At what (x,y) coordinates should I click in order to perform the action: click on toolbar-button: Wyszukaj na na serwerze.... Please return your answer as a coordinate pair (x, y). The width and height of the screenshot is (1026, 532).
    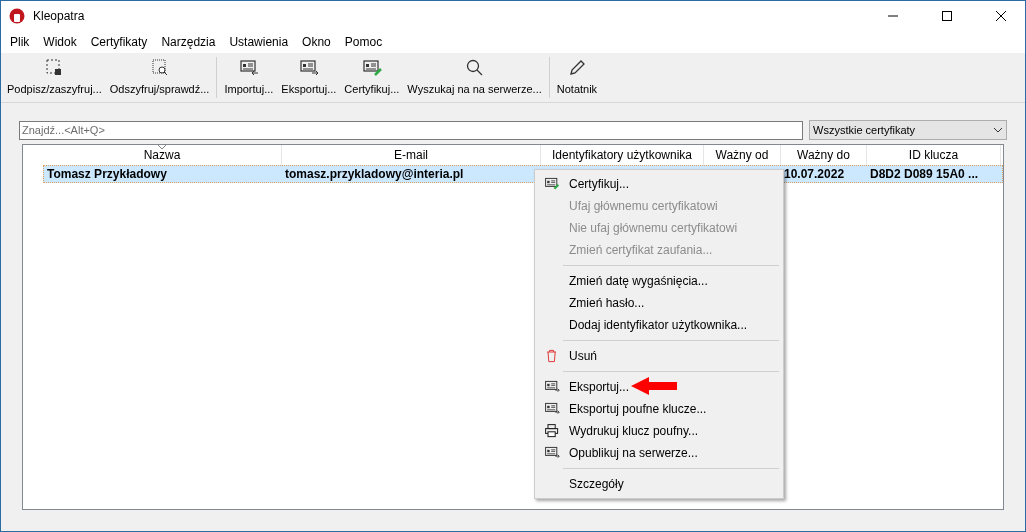
    Looking at the image, I should click on (474, 77).